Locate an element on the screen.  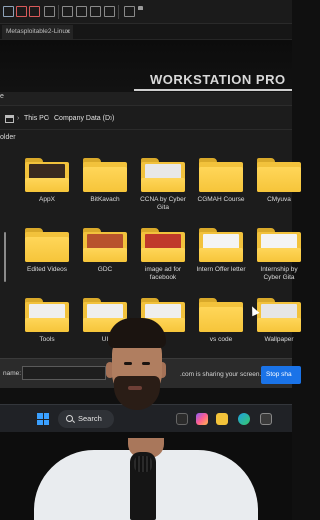
folder-label: GDC is located at coordinates (105, 269).